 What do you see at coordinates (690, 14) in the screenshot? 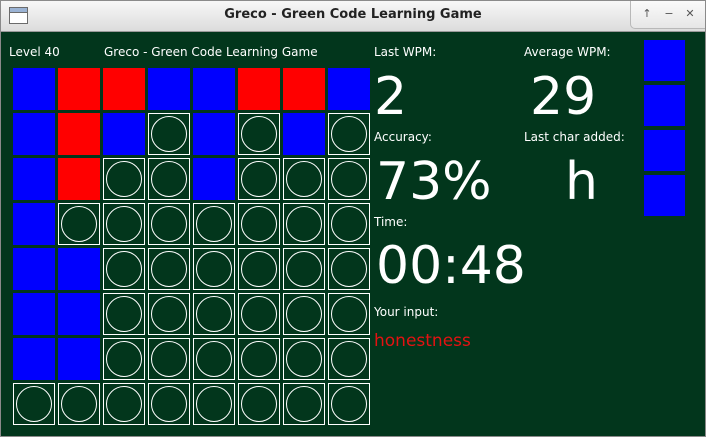
I see `close-icon: ✕` at bounding box center [690, 14].